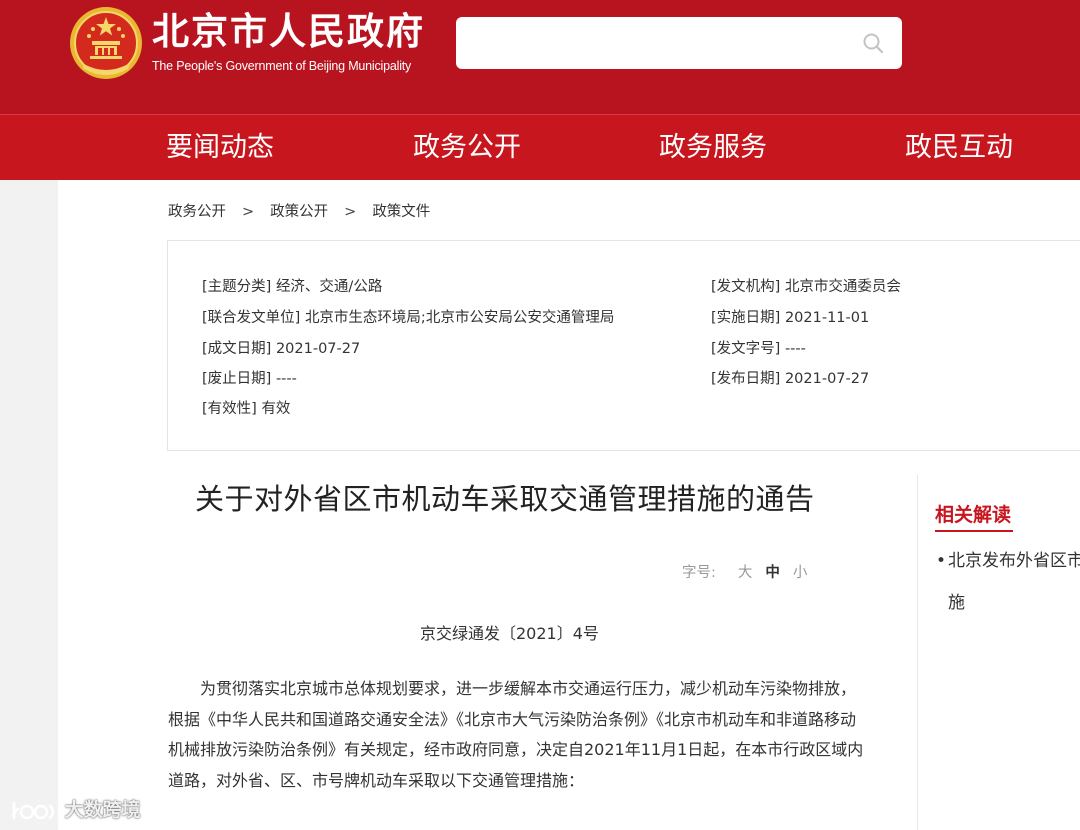 Image resolution: width=1080 pixels, height=830 pixels. I want to click on meta-effective-date-value: 2021-11-01, so click(827, 318).